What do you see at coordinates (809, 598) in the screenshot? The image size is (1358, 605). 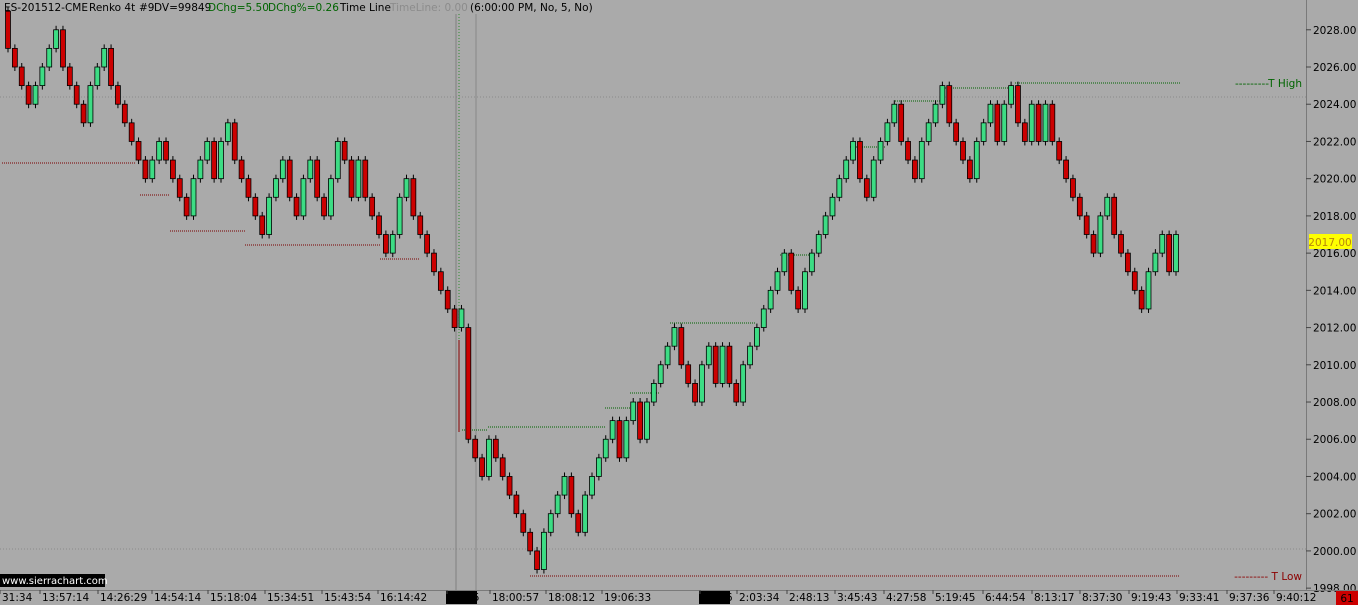 I see `time-tick-label: 2:48:13` at bounding box center [809, 598].